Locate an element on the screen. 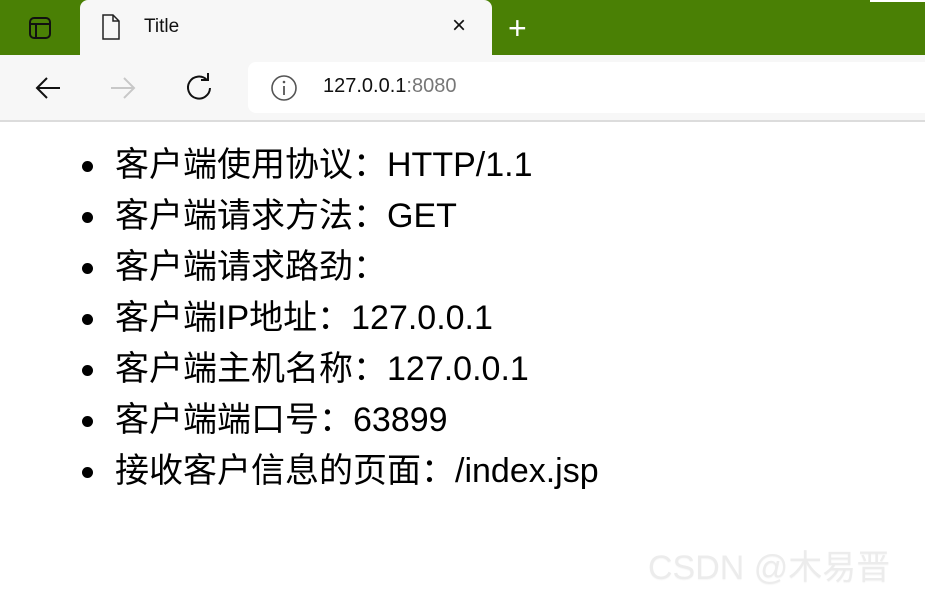 Image resolution: width=925 pixels, height=592 pixels. url-text: 127.0.0.1:8080 is located at coordinates (389, 86).